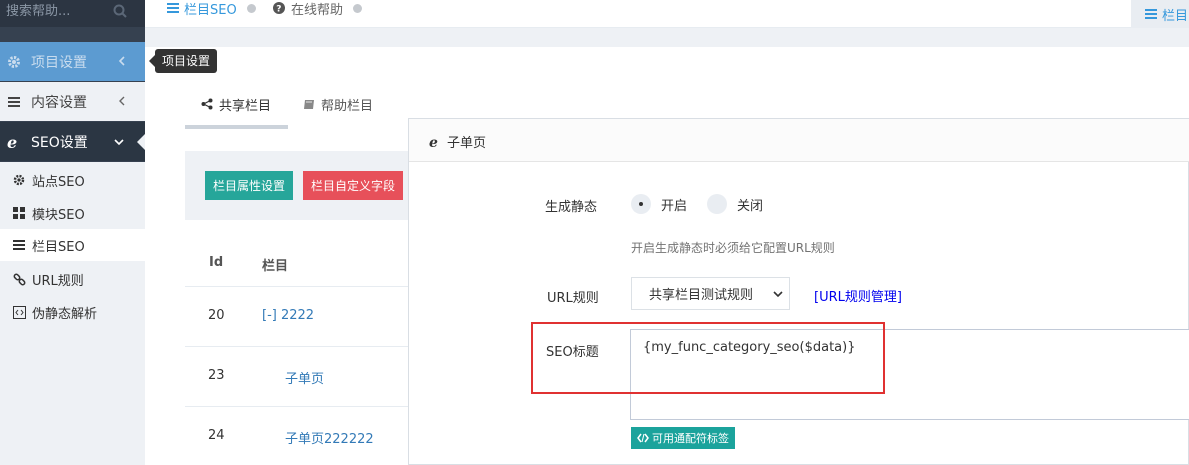 This screenshot has width=1189, height=465. I want to click on grid-icon, so click(19, 213).